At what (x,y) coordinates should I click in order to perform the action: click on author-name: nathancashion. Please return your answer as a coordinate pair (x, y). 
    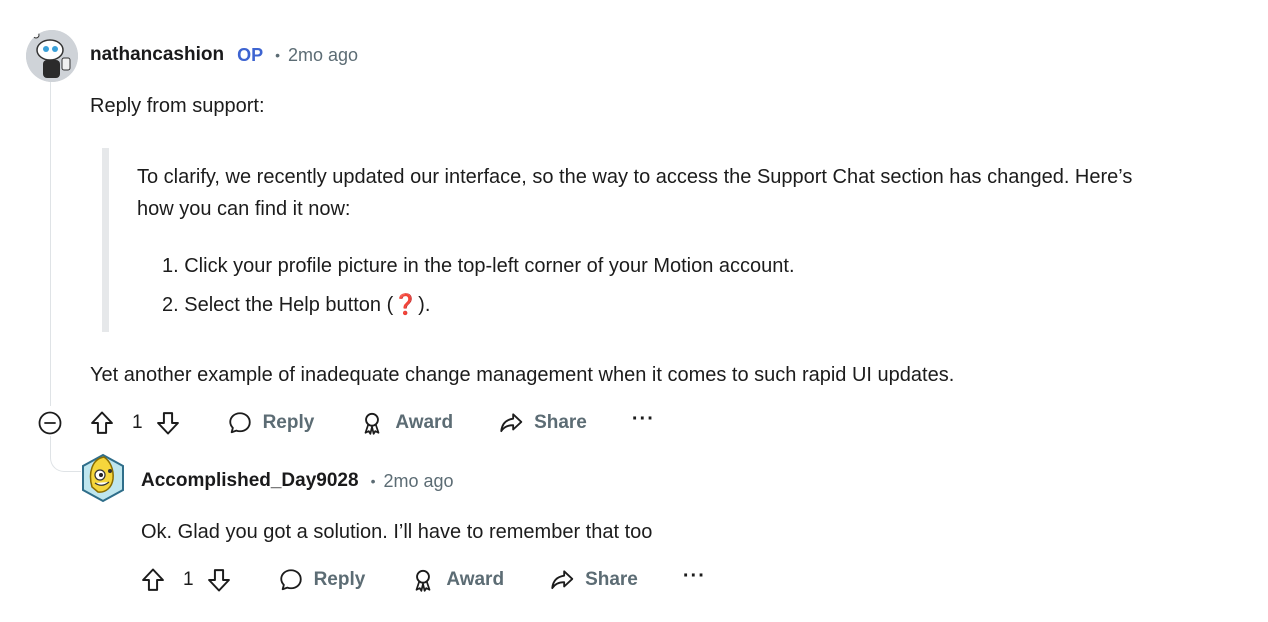
    Looking at the image, I should click on (157, 55).